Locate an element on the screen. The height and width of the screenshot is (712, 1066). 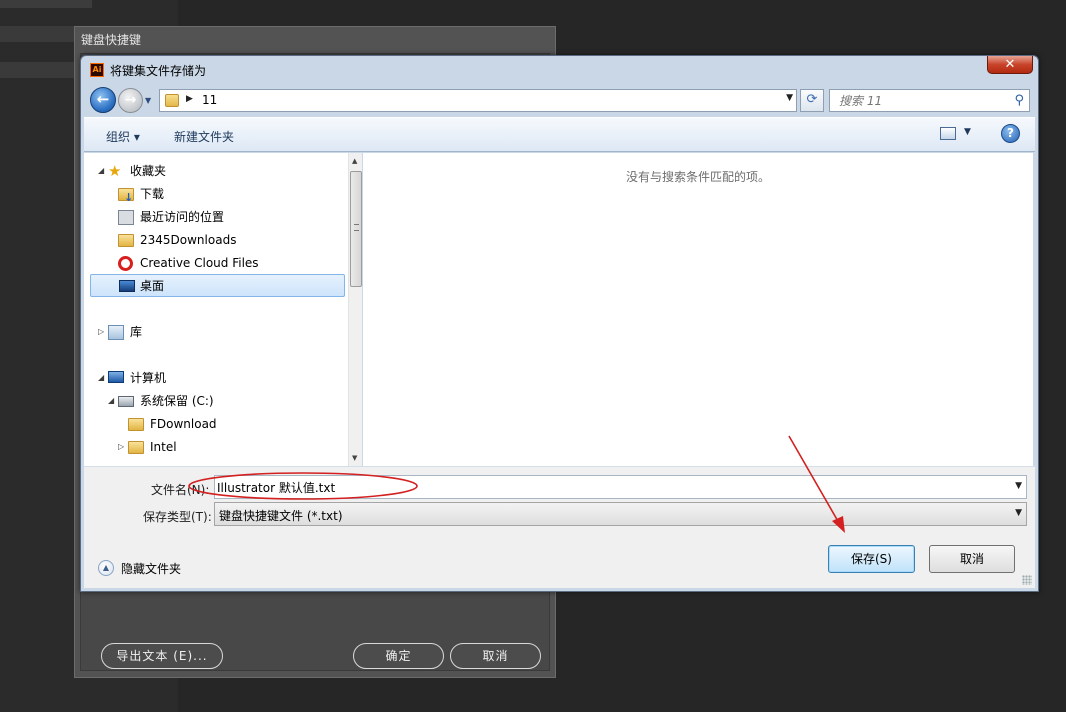
view-options-dropdown-icon: ▼ is located at coordinates (967, 132).